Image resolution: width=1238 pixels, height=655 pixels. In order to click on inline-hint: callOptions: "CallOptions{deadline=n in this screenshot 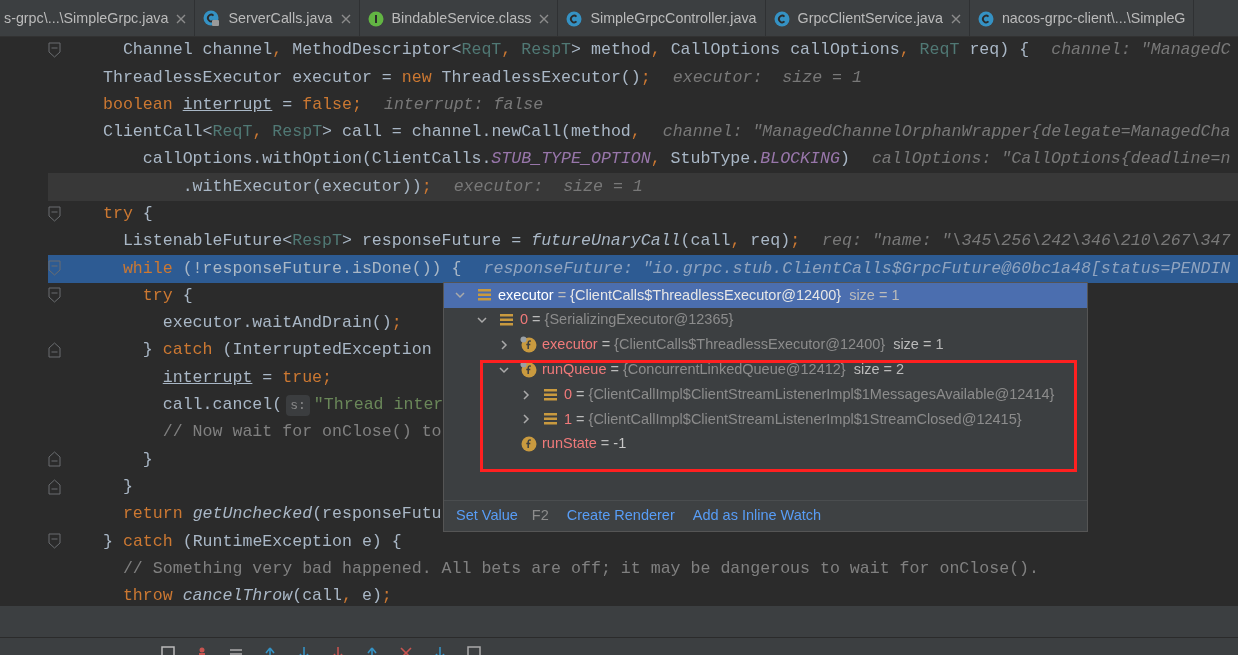, I will do `click(1051, 159)`.